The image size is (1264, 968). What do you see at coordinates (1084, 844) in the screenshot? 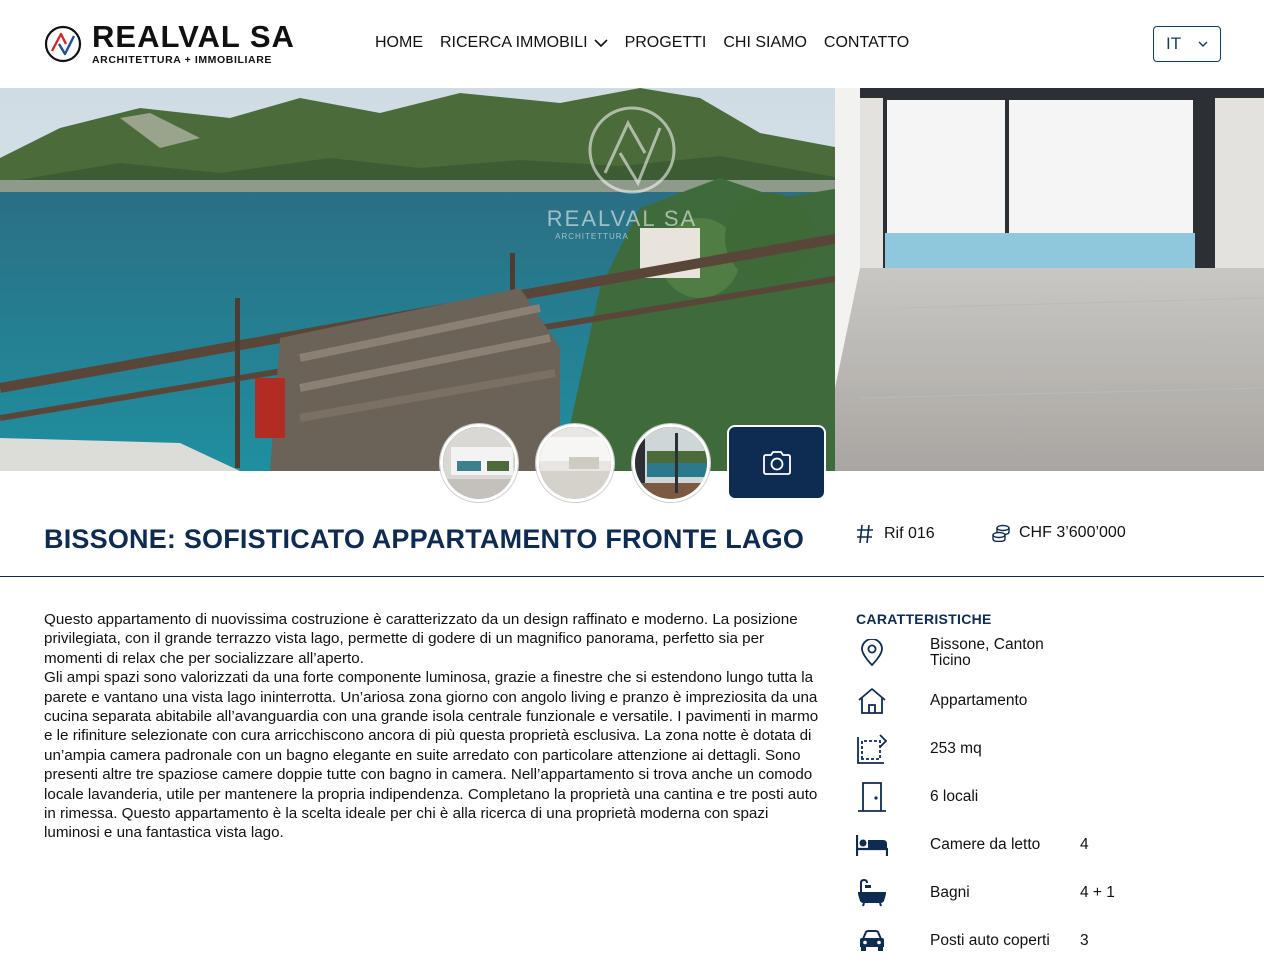
I see `feature-value: 4` at bounding box center [1084, 844].